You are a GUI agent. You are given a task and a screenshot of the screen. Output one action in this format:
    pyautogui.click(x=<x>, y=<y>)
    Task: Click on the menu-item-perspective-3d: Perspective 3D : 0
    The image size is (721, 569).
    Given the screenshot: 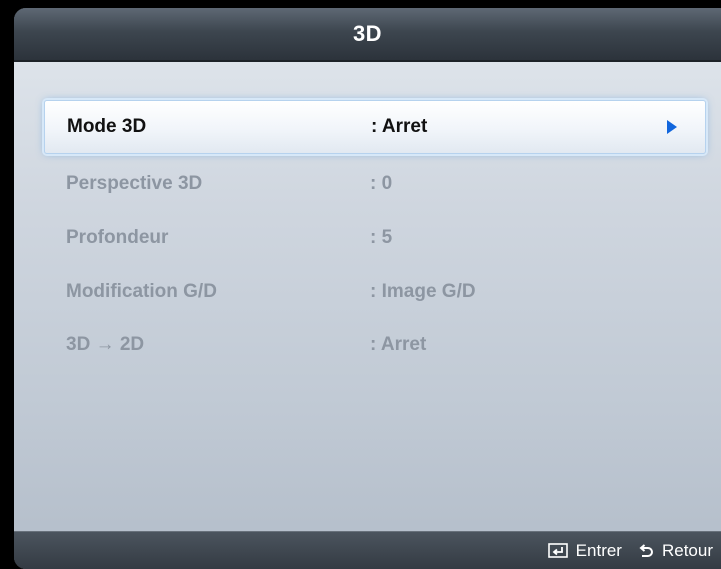 What is the action you would take?
    pyautogui.click(x=374, y=184)
    